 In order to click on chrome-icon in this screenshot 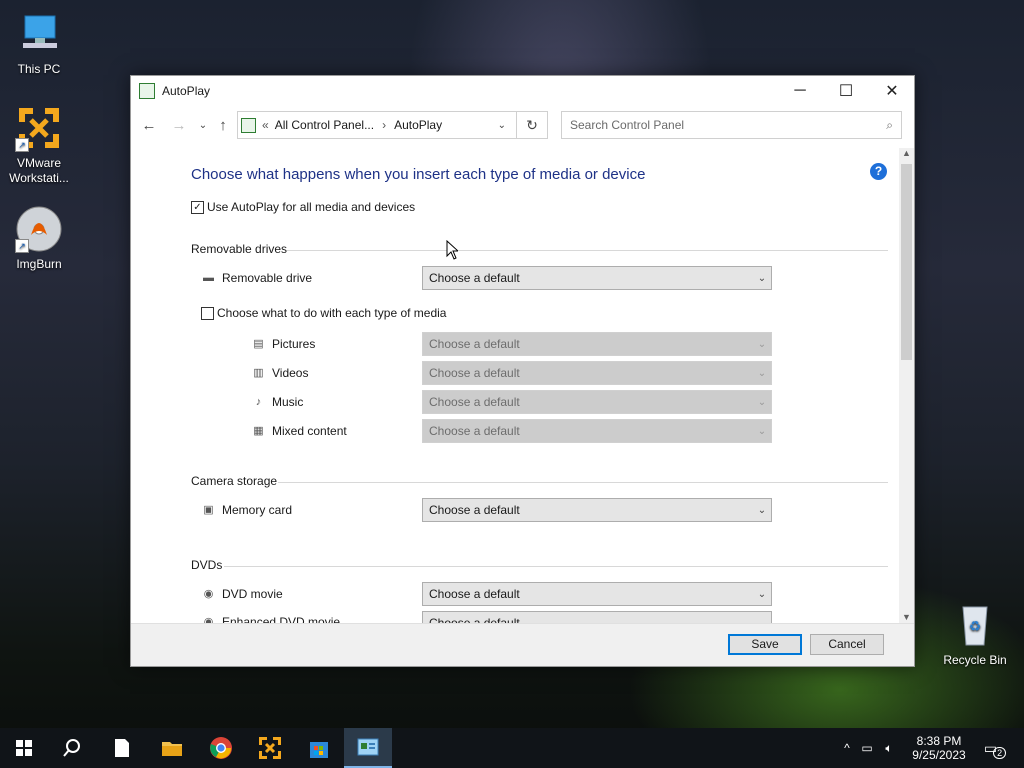, I will do `click(221, 748)`.